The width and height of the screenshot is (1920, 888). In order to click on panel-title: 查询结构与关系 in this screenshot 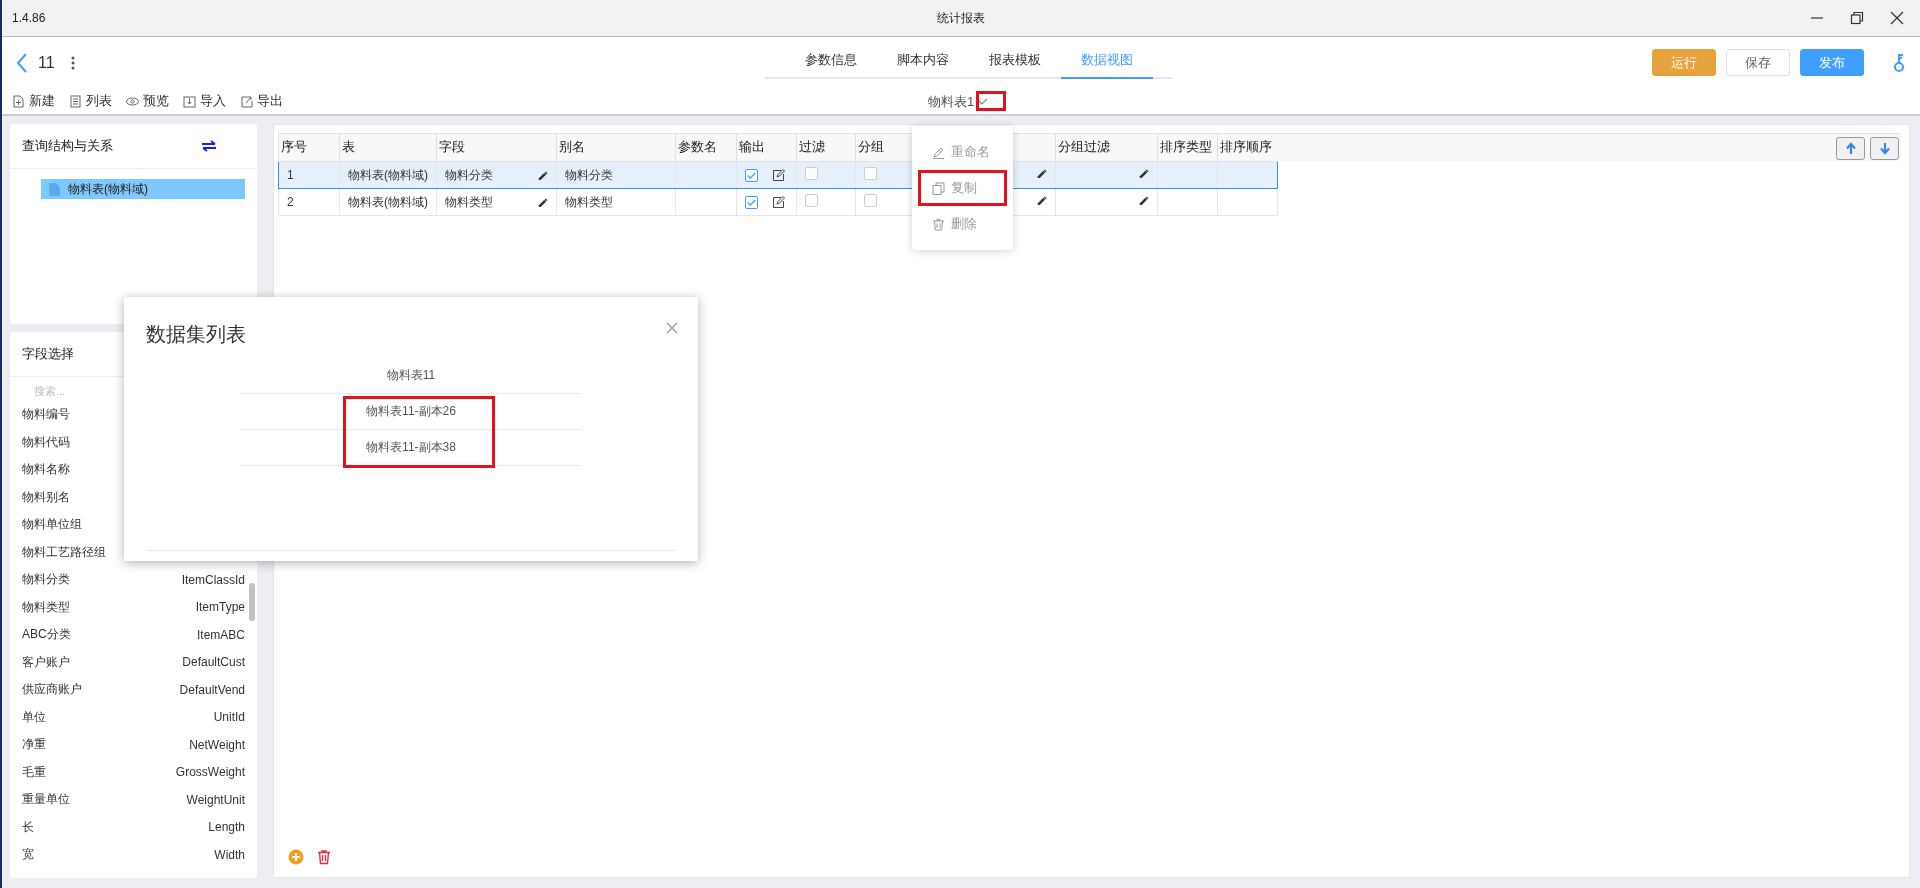, I will do `click(67, 146)`.